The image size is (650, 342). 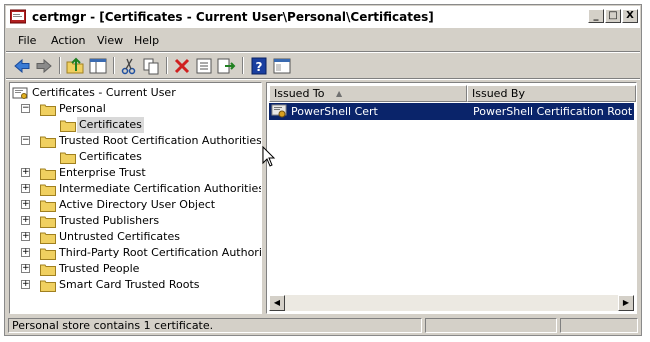 What do you see at coordinates (160, 188) in the screenshot?
I see `tree-item-label: Intermediate Certification Authorities` at bounding box center [160, 188].